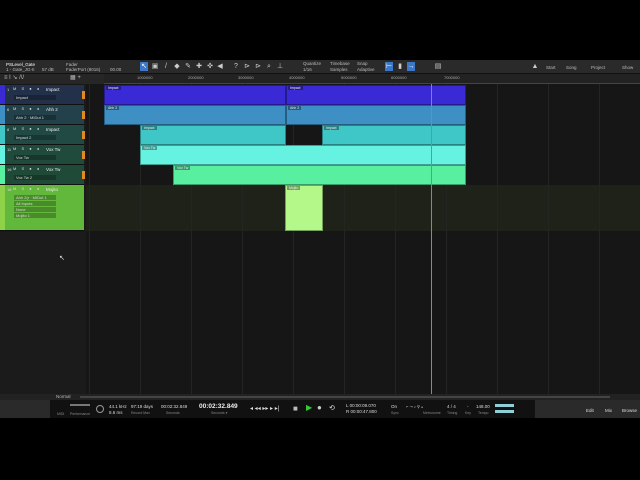 This screenshot has height=480, width=640. What do you see at coordinates (483, 406) in the screenshot?
I see `tempo-value: 148.00` at bounding box center [483, 406].